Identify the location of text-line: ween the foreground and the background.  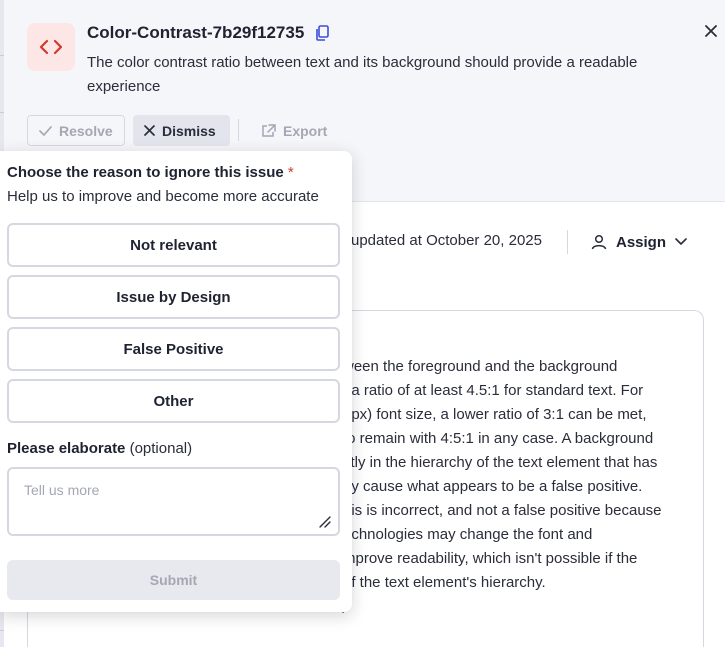
(480, 366).